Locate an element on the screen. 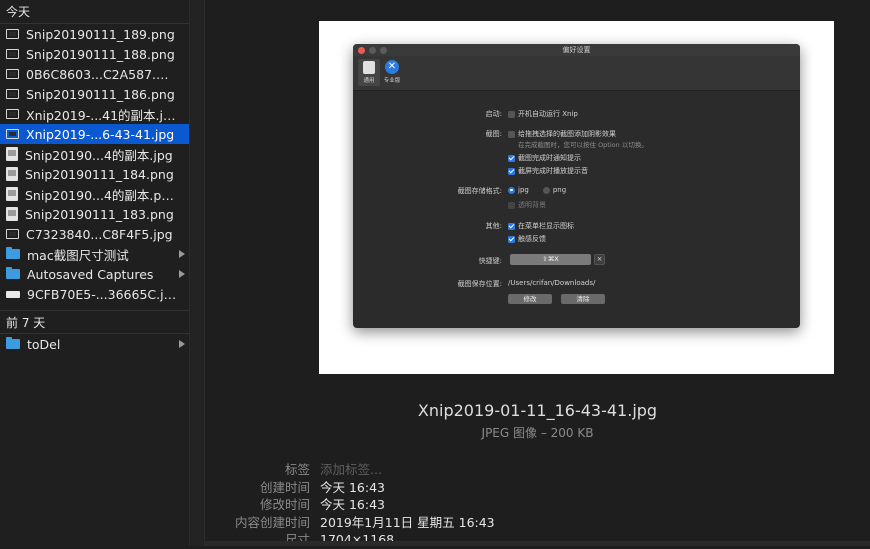 The width and height of the screenshot is (870, 549). file-item-label: Snip20190...4的副本.jpg is located at coordinates (99, 155).